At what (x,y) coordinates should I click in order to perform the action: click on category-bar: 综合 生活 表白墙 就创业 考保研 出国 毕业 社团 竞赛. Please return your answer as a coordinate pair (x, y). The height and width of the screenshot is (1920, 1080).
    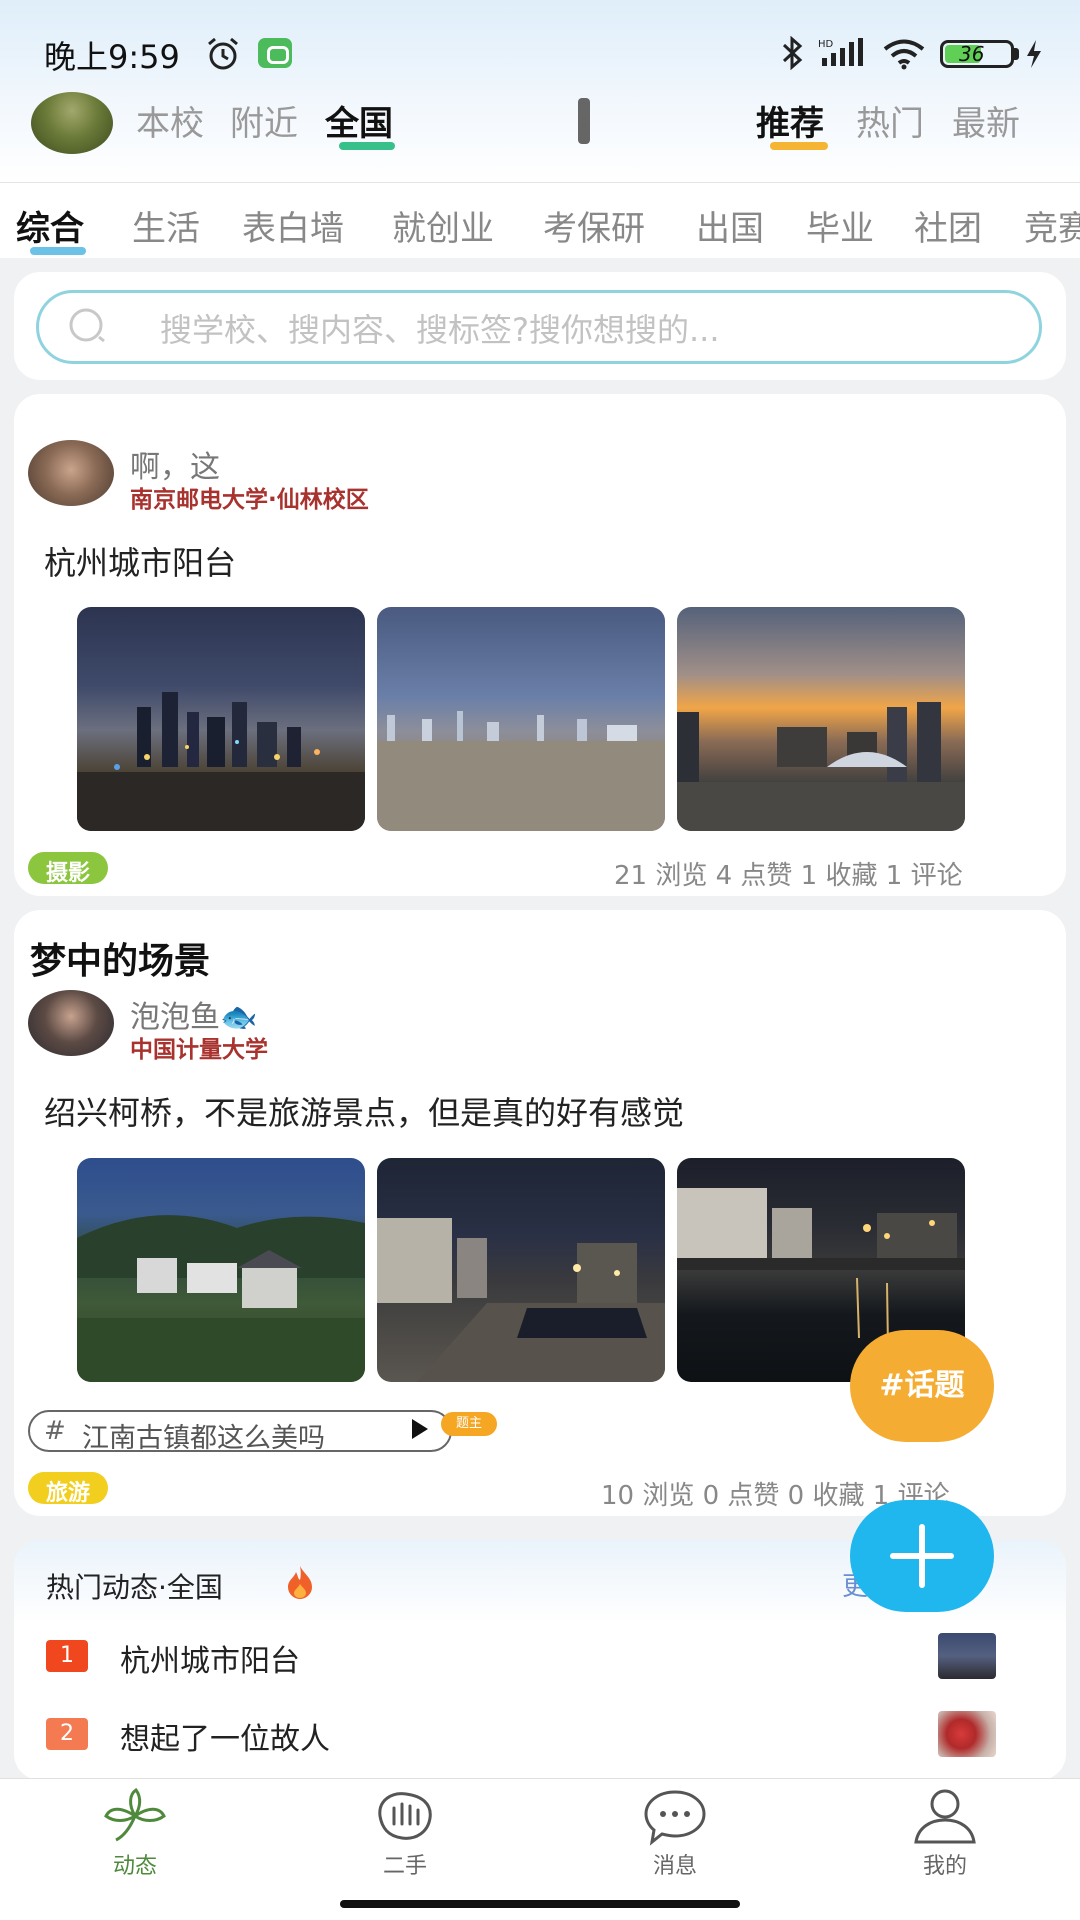
    Looking at the image, I should click on (540, 220).